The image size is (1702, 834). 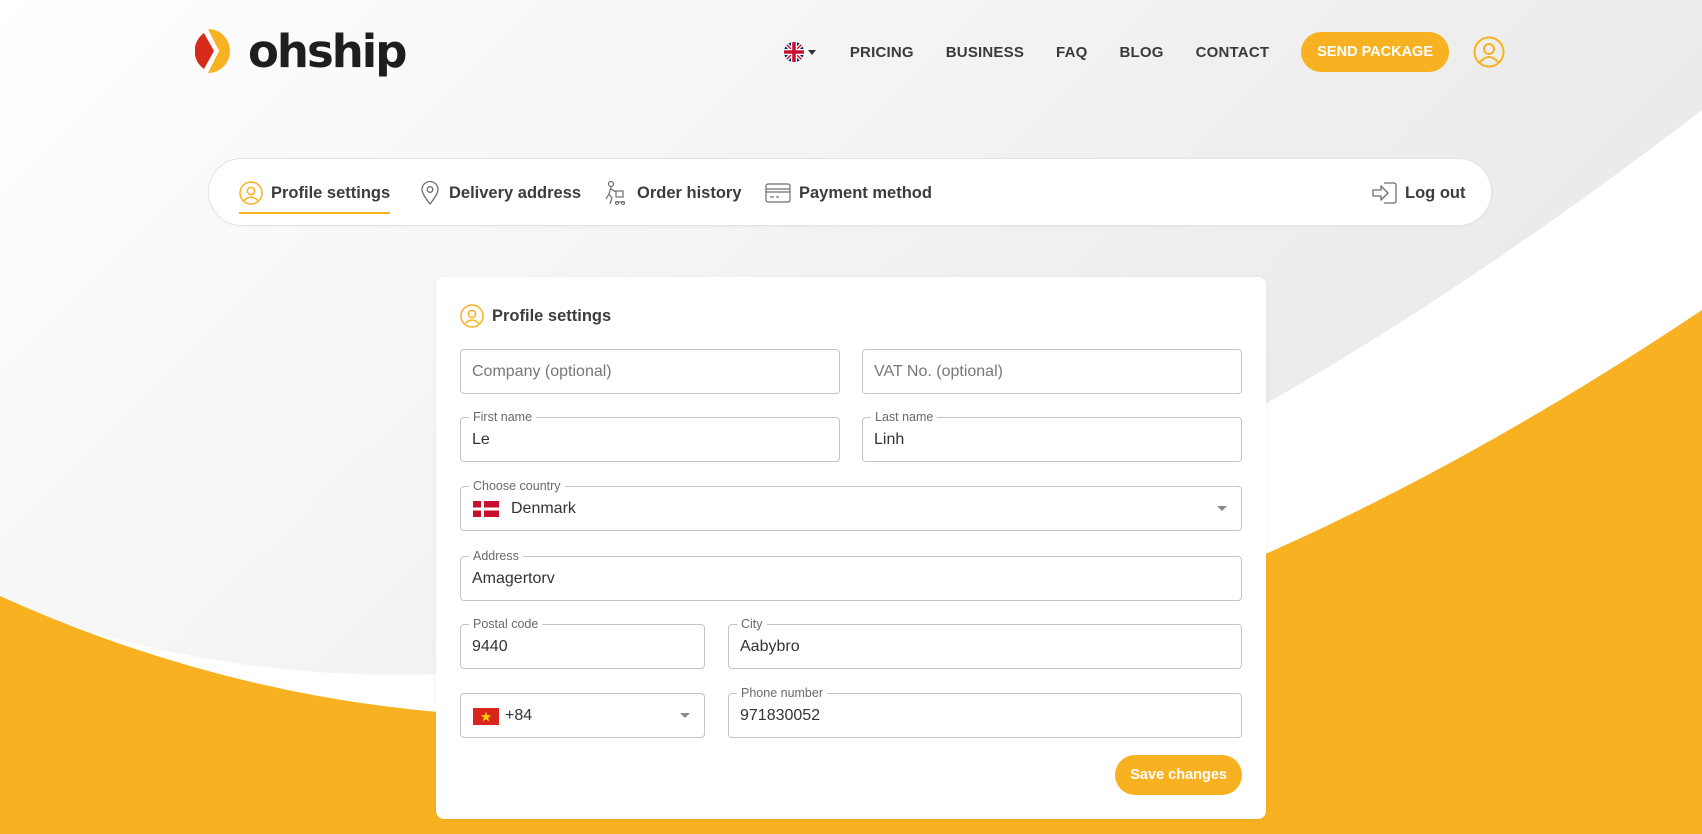 I want to click on language-selector, so click(x=799, y=52).